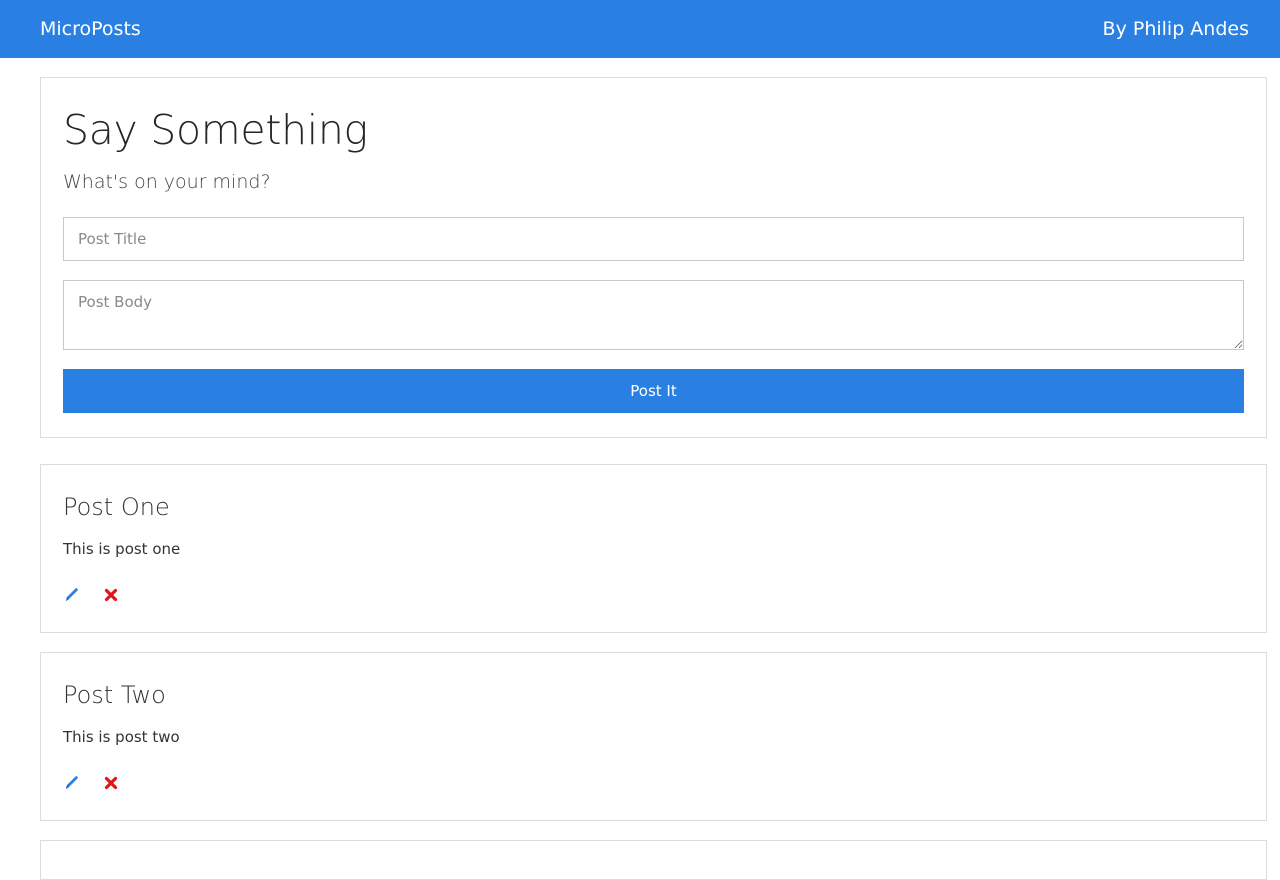 This screenshot has height=880, width=1280. I want to click on post-title: Post One, so click(116, 507).